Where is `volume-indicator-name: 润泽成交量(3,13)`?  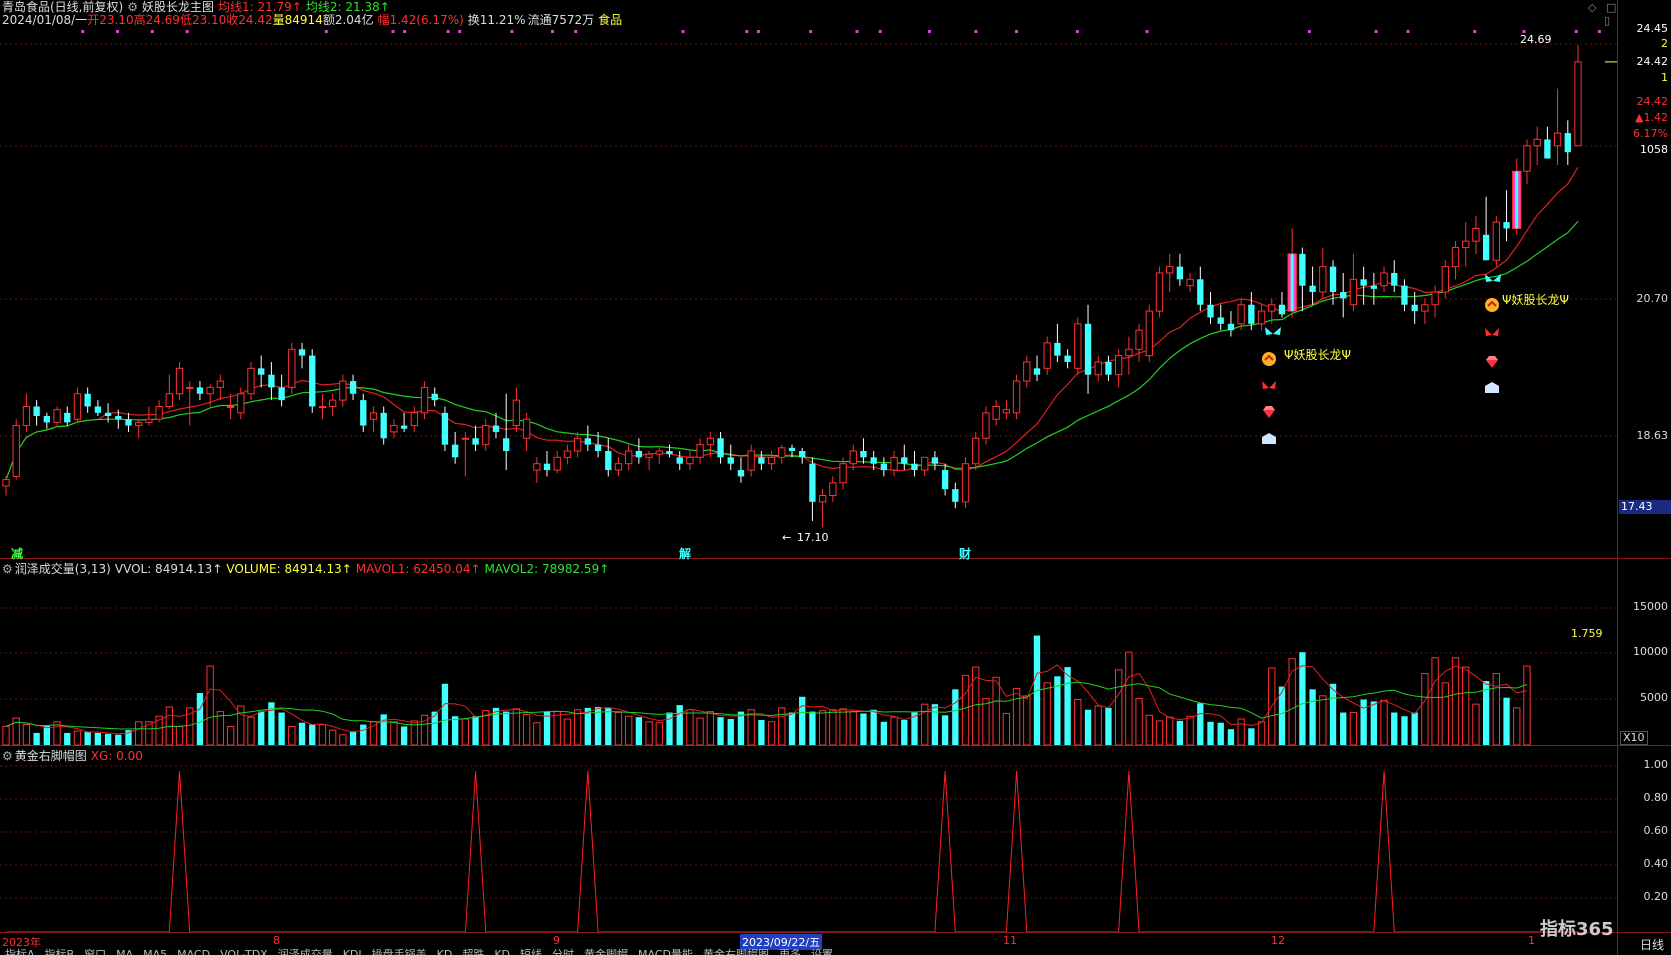 volume-indicator-name: 润泽成交量(3,13) is located at coordinates (63, 569).